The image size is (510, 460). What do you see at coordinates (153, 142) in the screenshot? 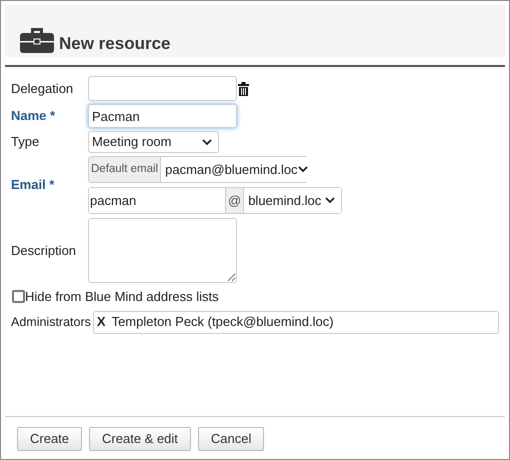
I see `type-dropdown: Meeting room` at bounding box center [153, 142].